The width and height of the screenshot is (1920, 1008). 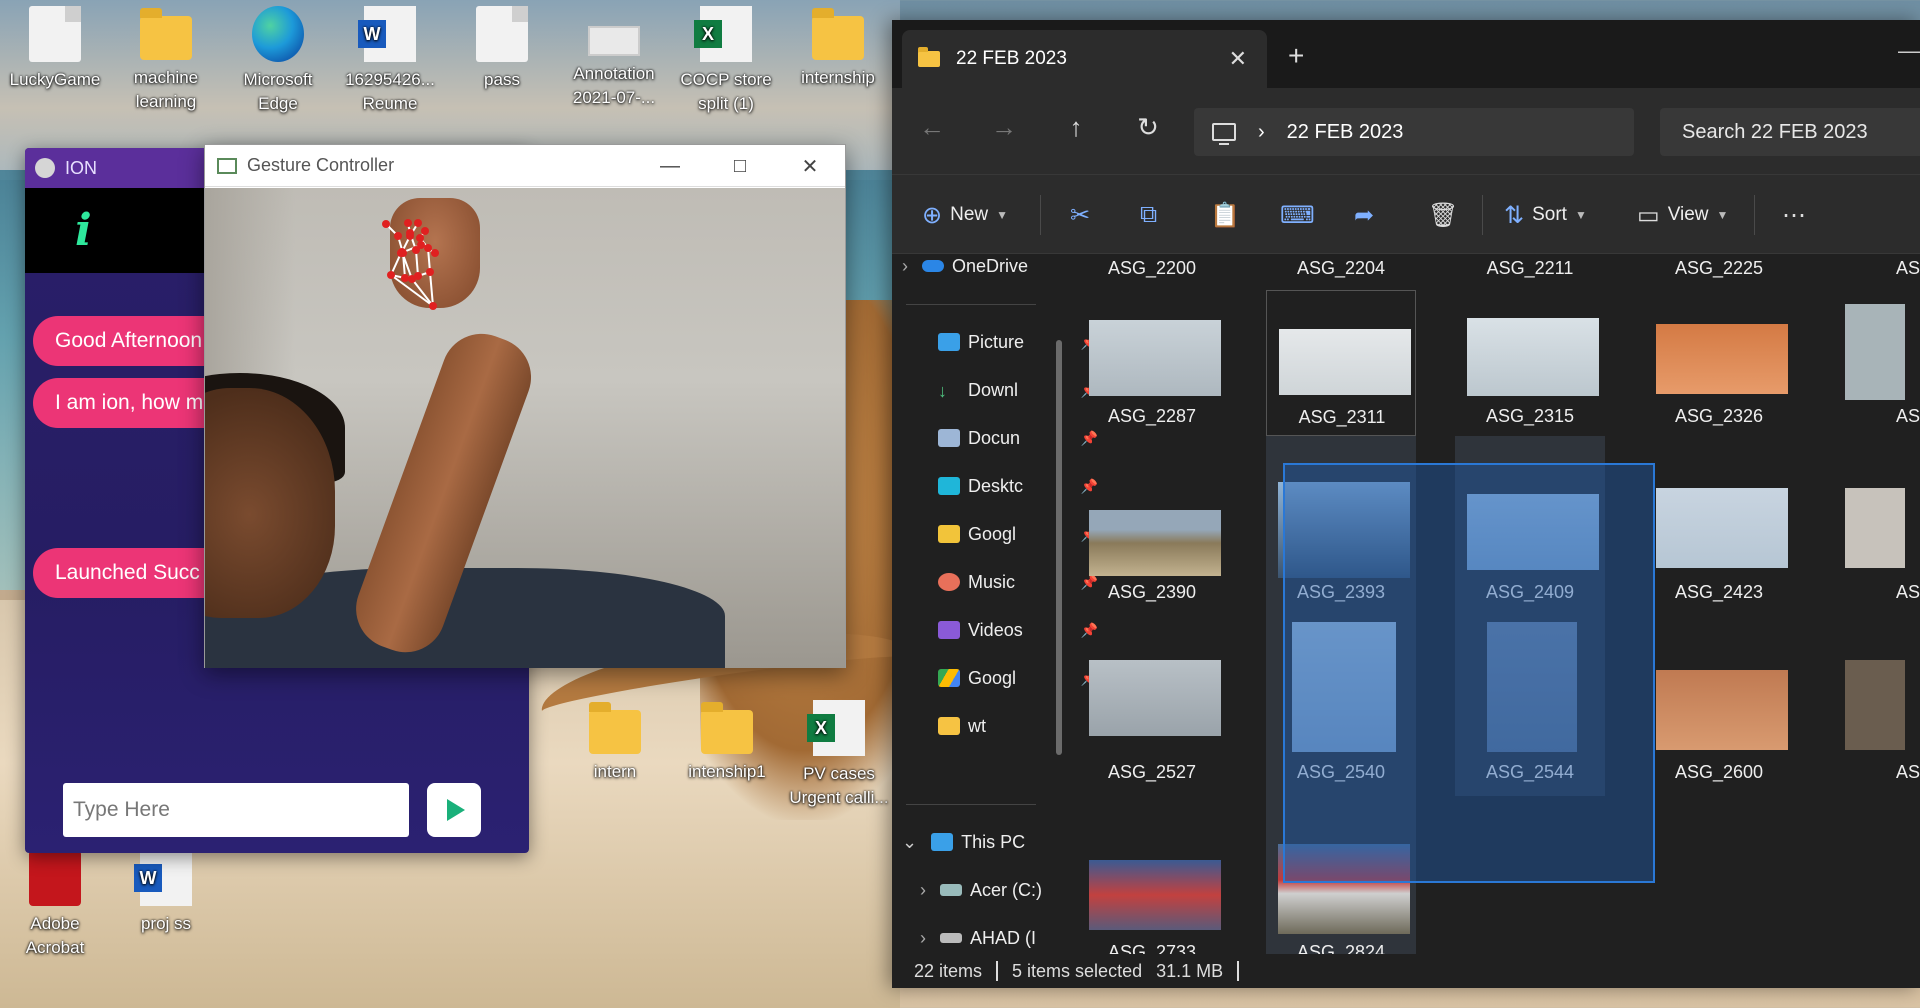 I want to click on sort-button: ⇅ Sort ▼, so click(x=1545, y=215).